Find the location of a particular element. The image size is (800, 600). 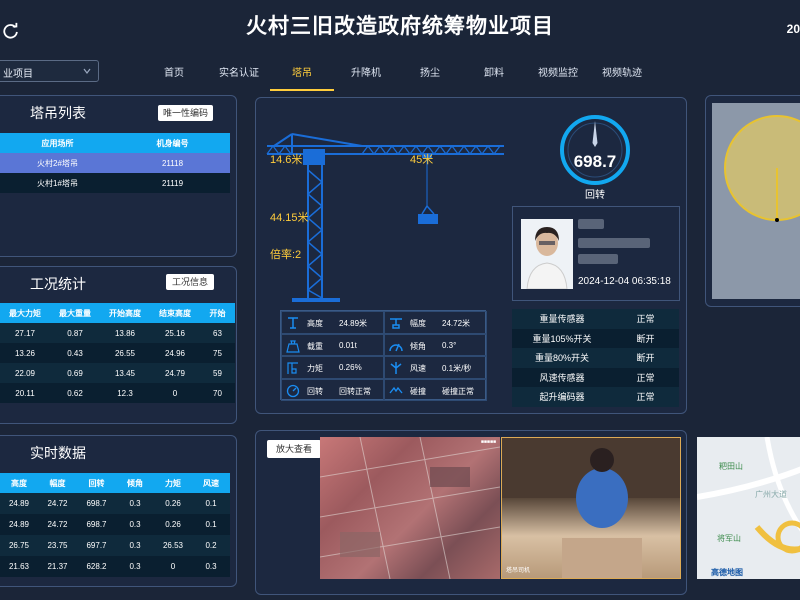

table-row: 风速传感器 正常 is located at coordinates (595, 377).